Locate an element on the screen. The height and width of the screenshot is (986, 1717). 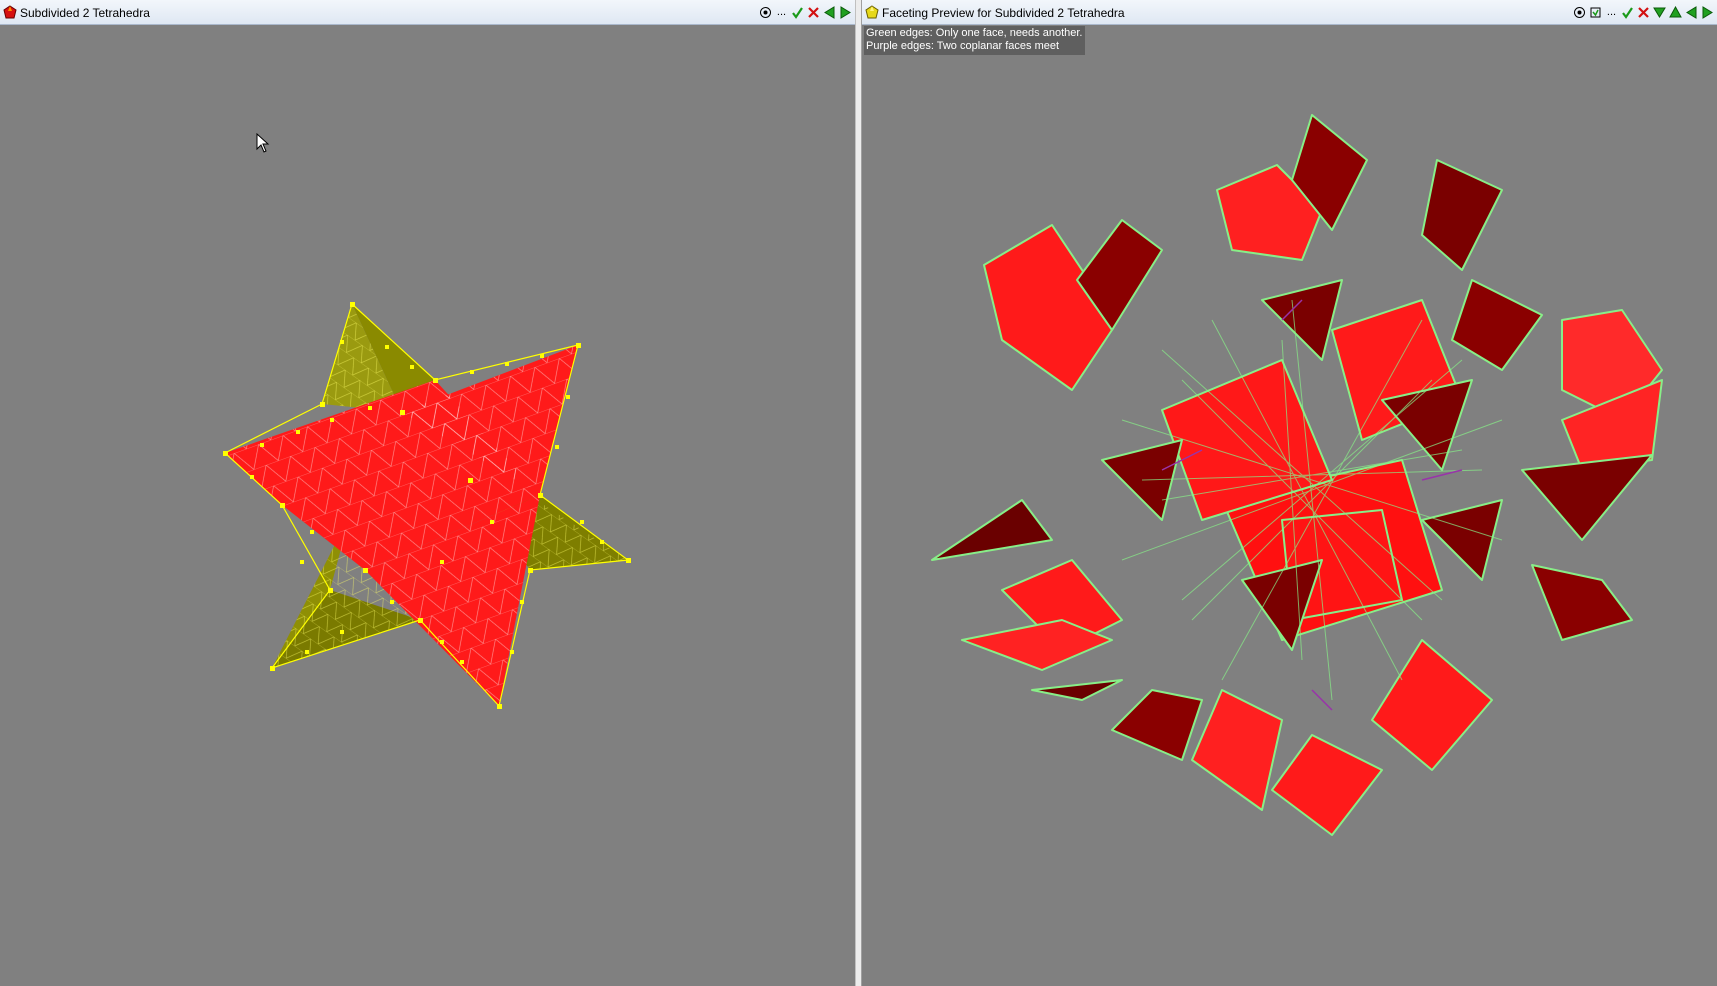
flag-icon is located at coordinates (1675, 12).